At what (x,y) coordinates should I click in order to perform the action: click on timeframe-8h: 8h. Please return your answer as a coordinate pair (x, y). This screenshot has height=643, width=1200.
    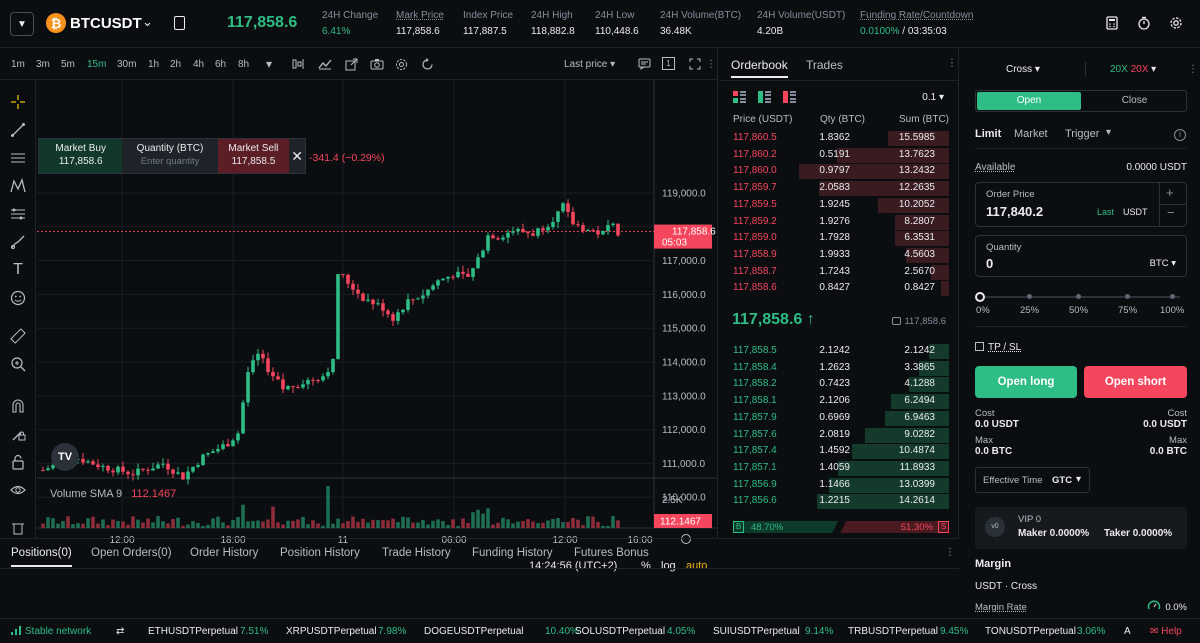
    Looking at the image, I should click on (243, 64).